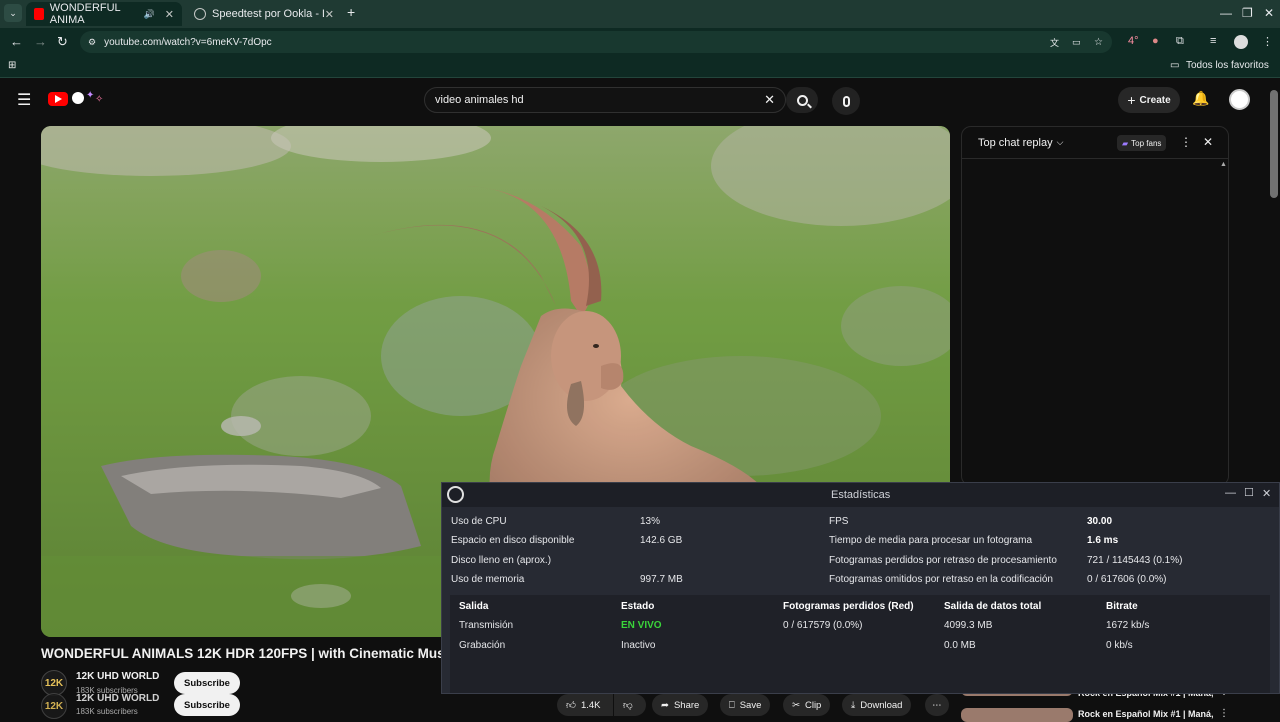 Image resolution: width=1280 pixels, height=722 pixels. What do you see at coordinates (351, 12) in the screenshot?
I see `new-tab-icon: +` at bounding box center [351, 12].